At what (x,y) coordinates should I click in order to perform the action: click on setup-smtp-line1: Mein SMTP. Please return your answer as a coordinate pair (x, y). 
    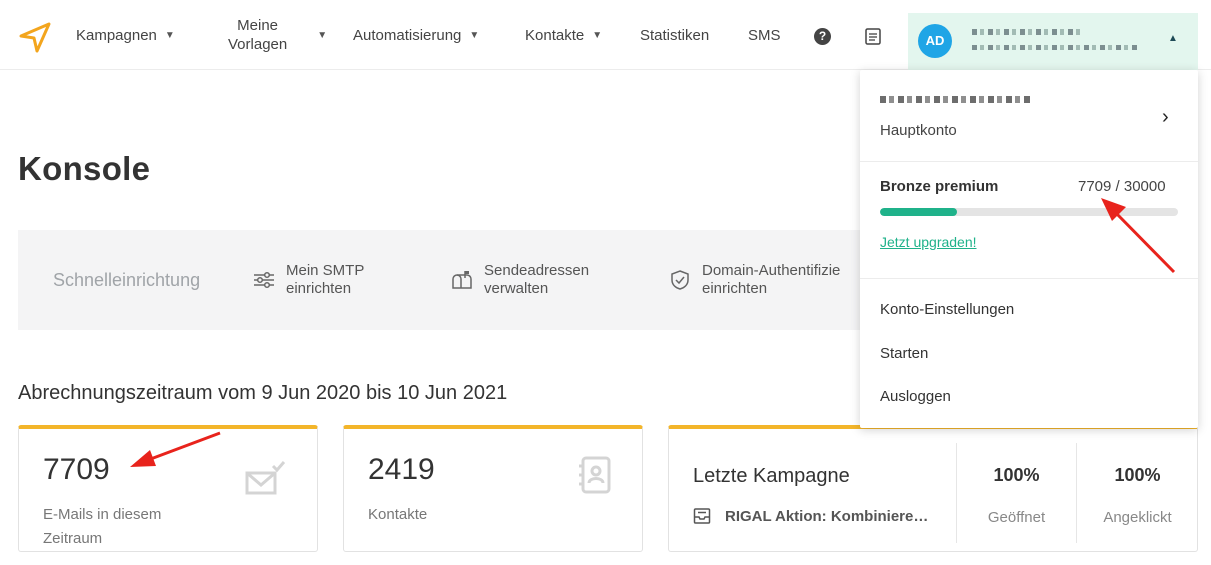
    Looking at the image, I should click on (325, 270).